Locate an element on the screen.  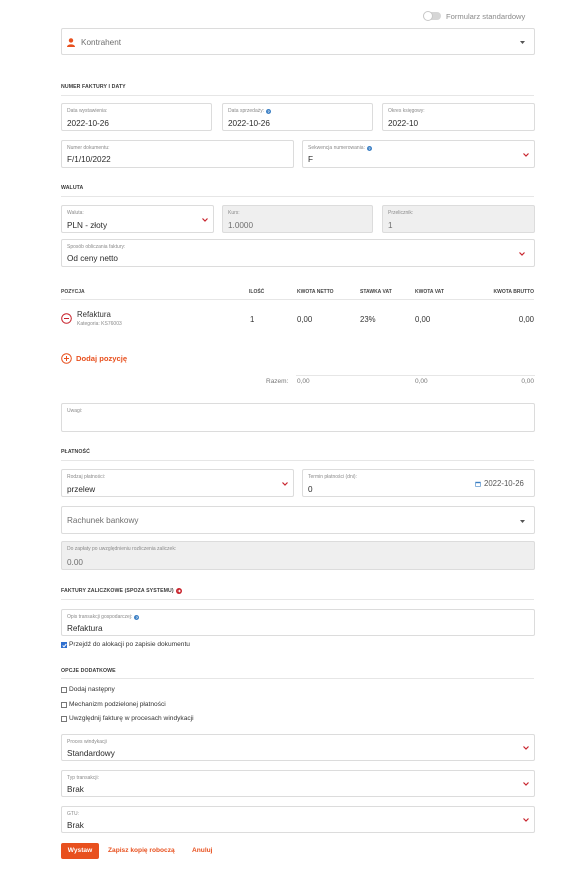
payment-term-field: Termin płatności (dni): 0 2022-10-26 is located at coordinates (418, 483).